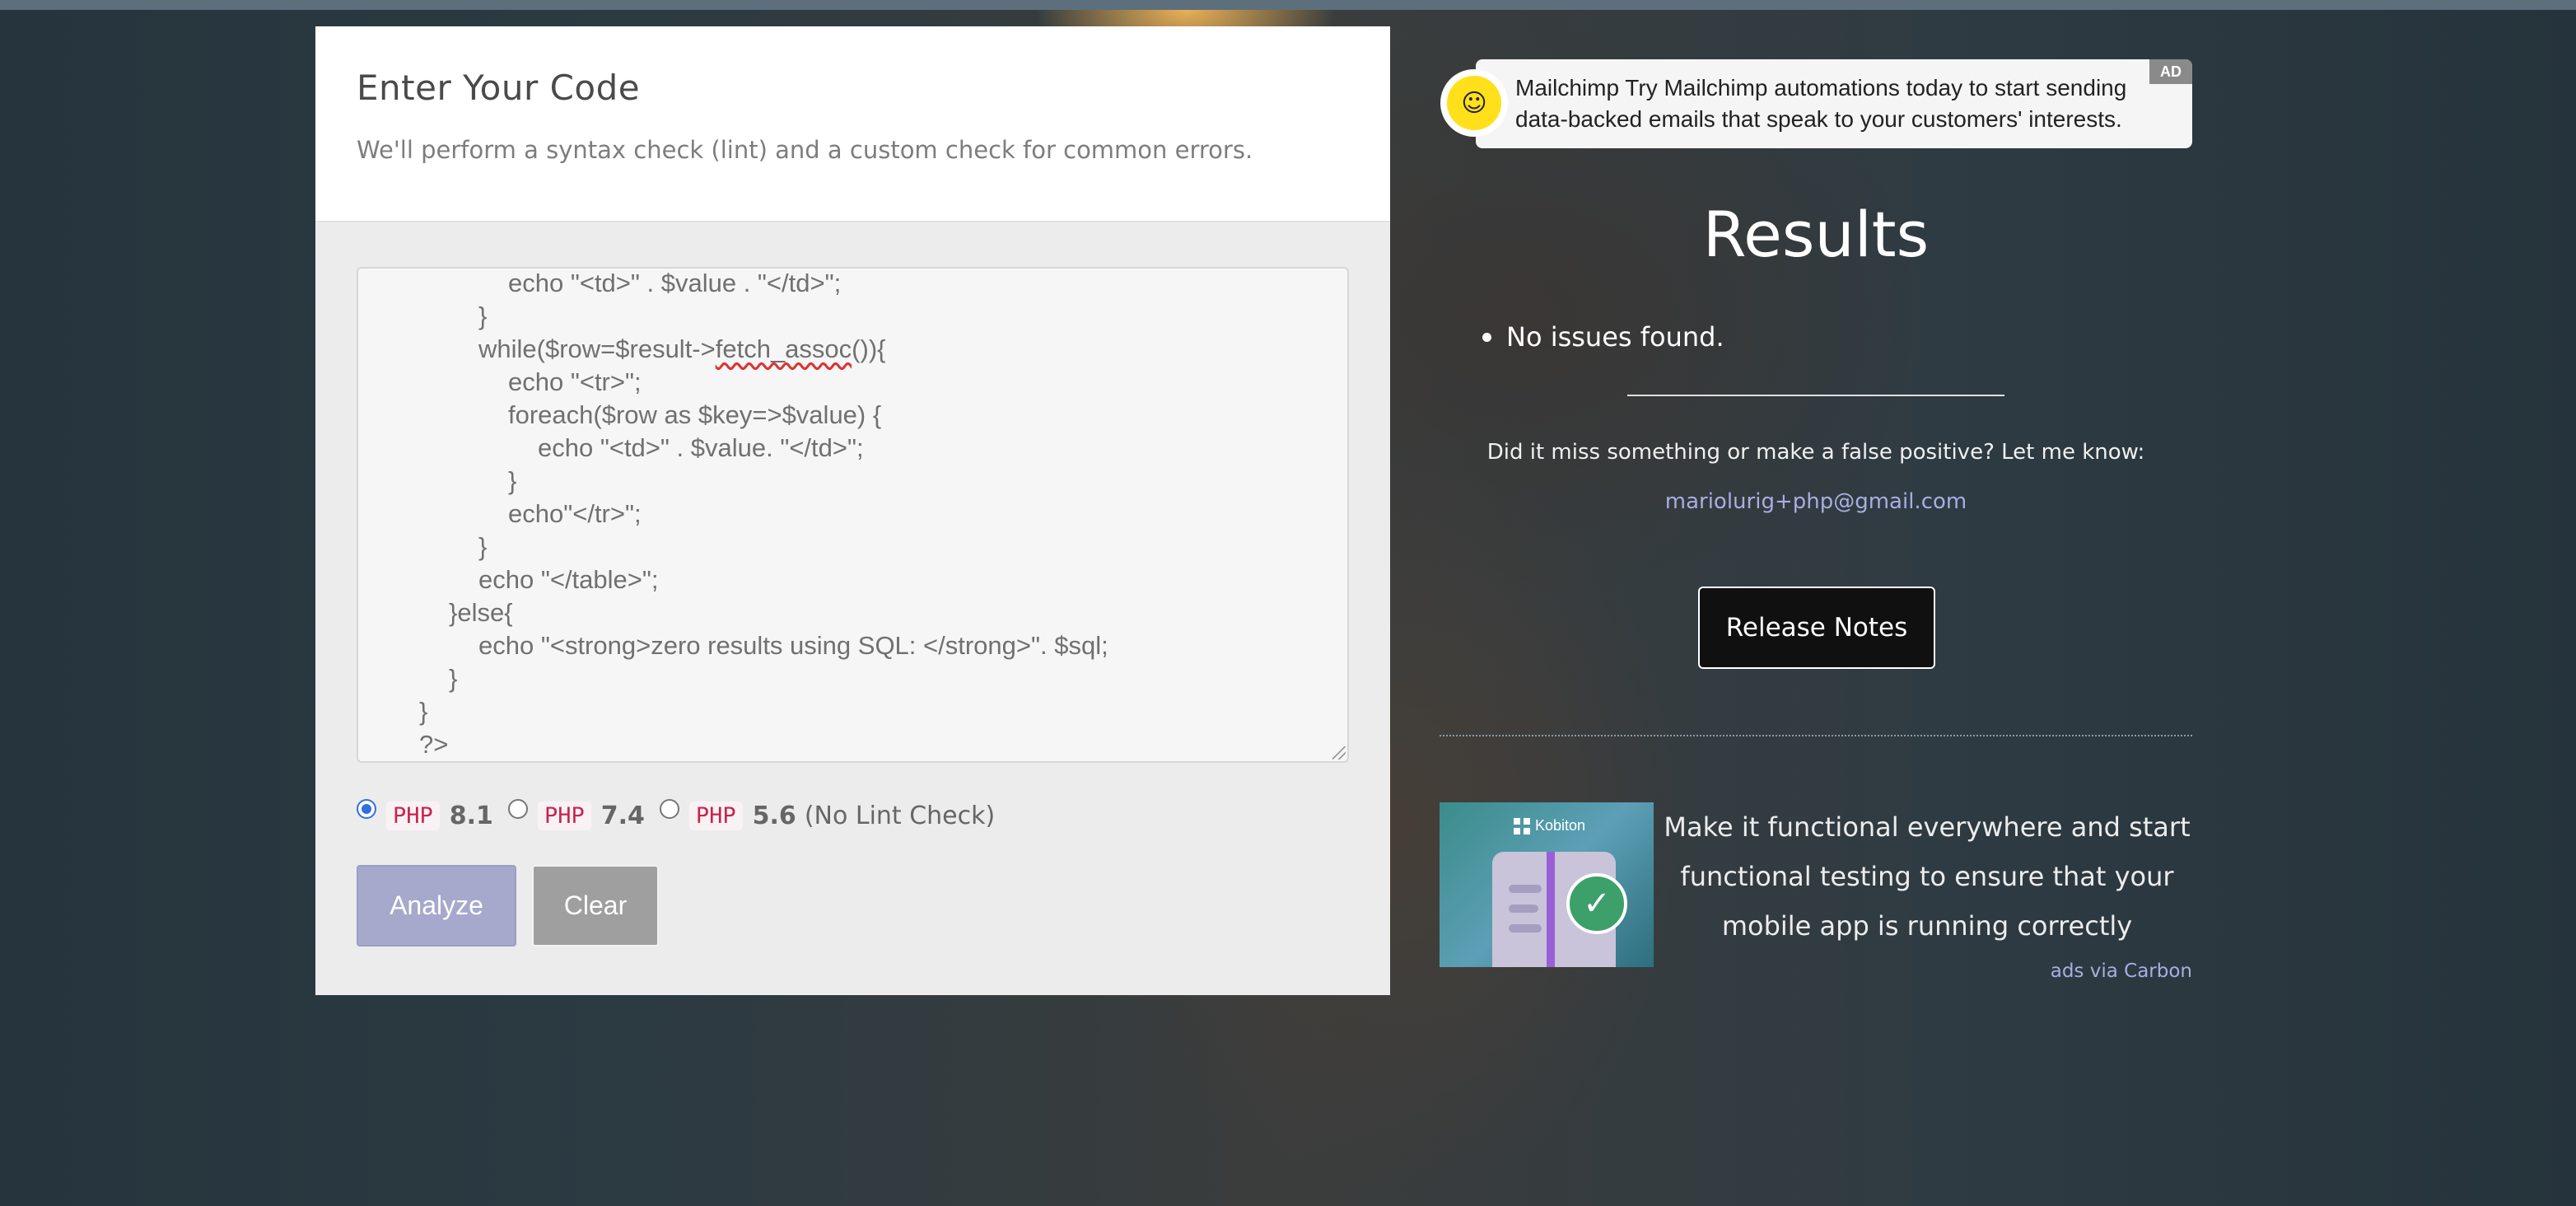 Image resolution: width=2576 pixels, height=1206 pixels. What do you see at coordinates (597, 348) in the screenshot?
I see `code-fragment: while($row=$result->` at bounding box center [597, 348].